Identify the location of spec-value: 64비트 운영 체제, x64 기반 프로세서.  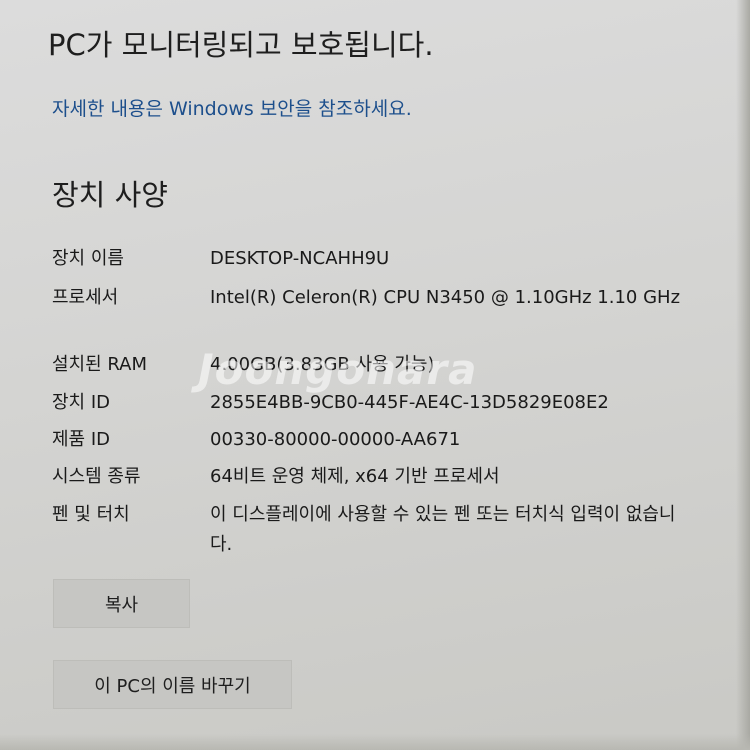
(355, 476).